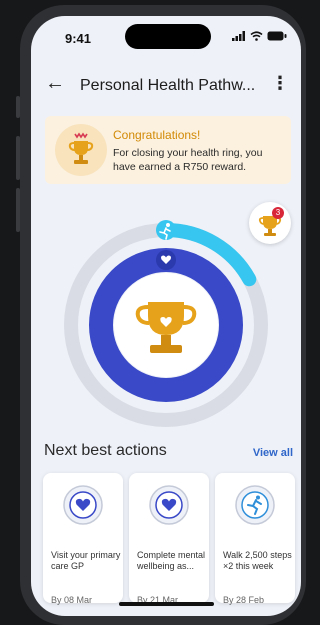 This screenshot has width=320, height=625. I want to click on wifi-icon, so click(256, 36).